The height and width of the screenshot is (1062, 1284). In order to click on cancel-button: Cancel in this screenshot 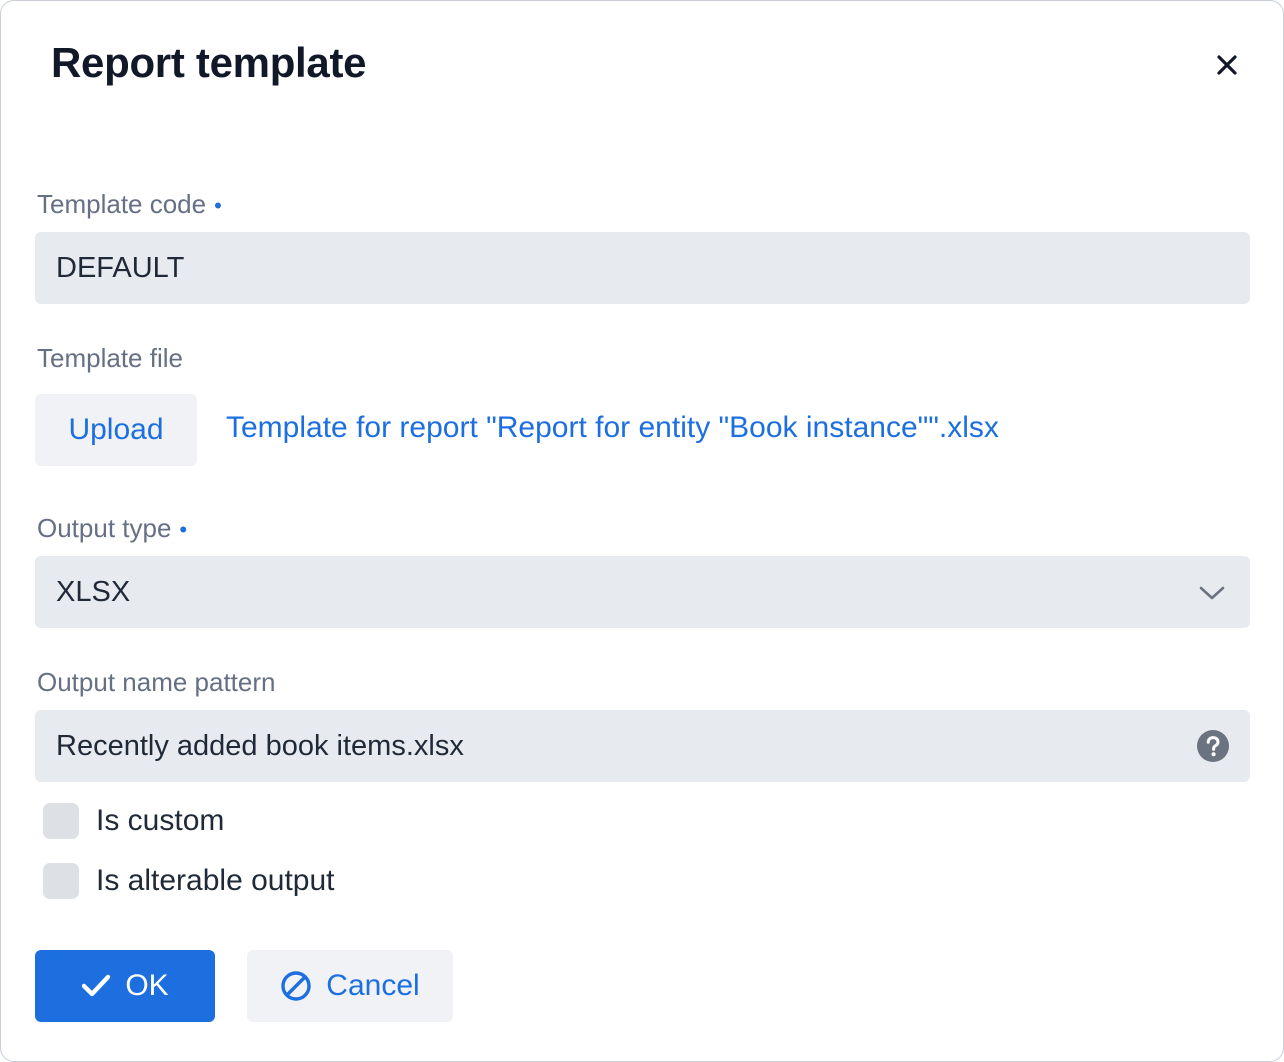, I will do `click(350, 986)`.